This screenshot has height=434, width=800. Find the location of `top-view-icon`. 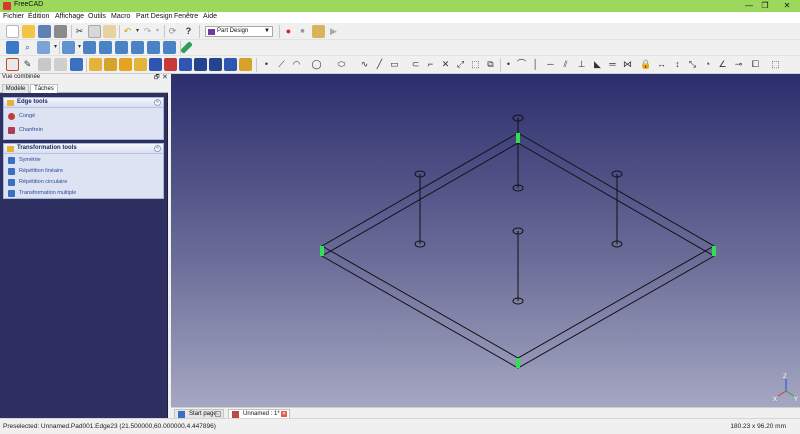

top-view-icon is located at coordinates (105, 47).